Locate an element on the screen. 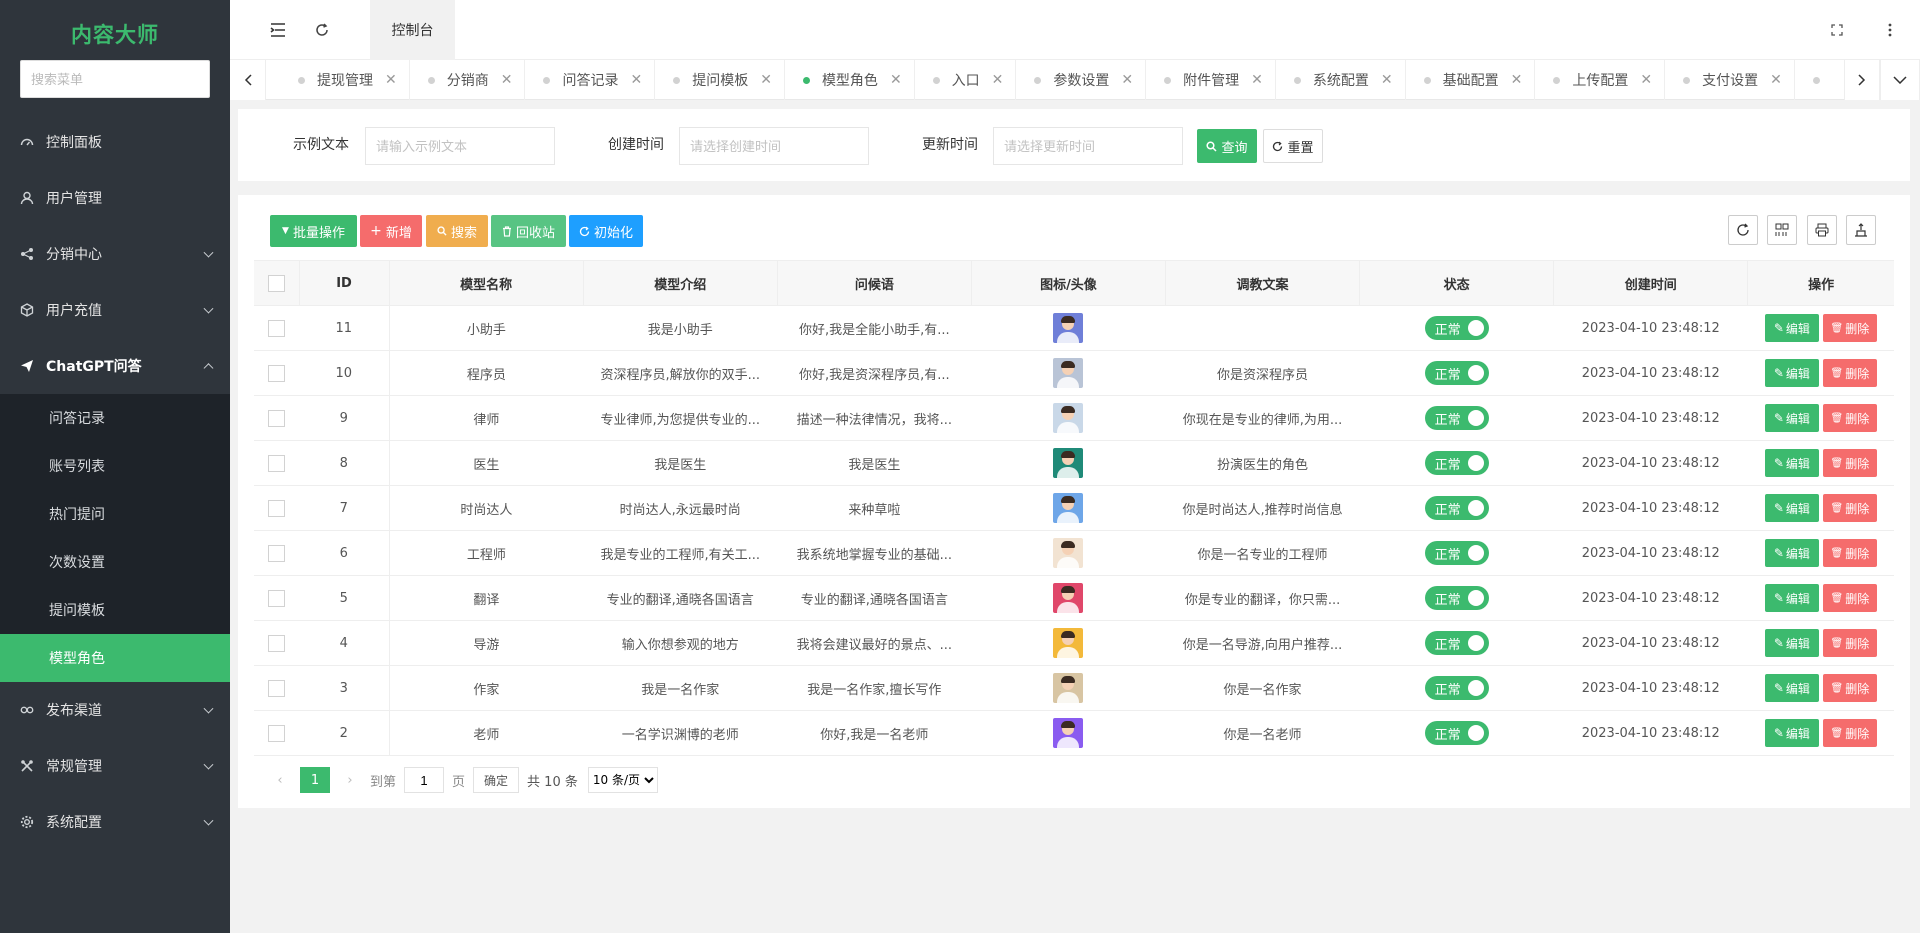  tab-prev-icon is located at coordinates (248, 80).